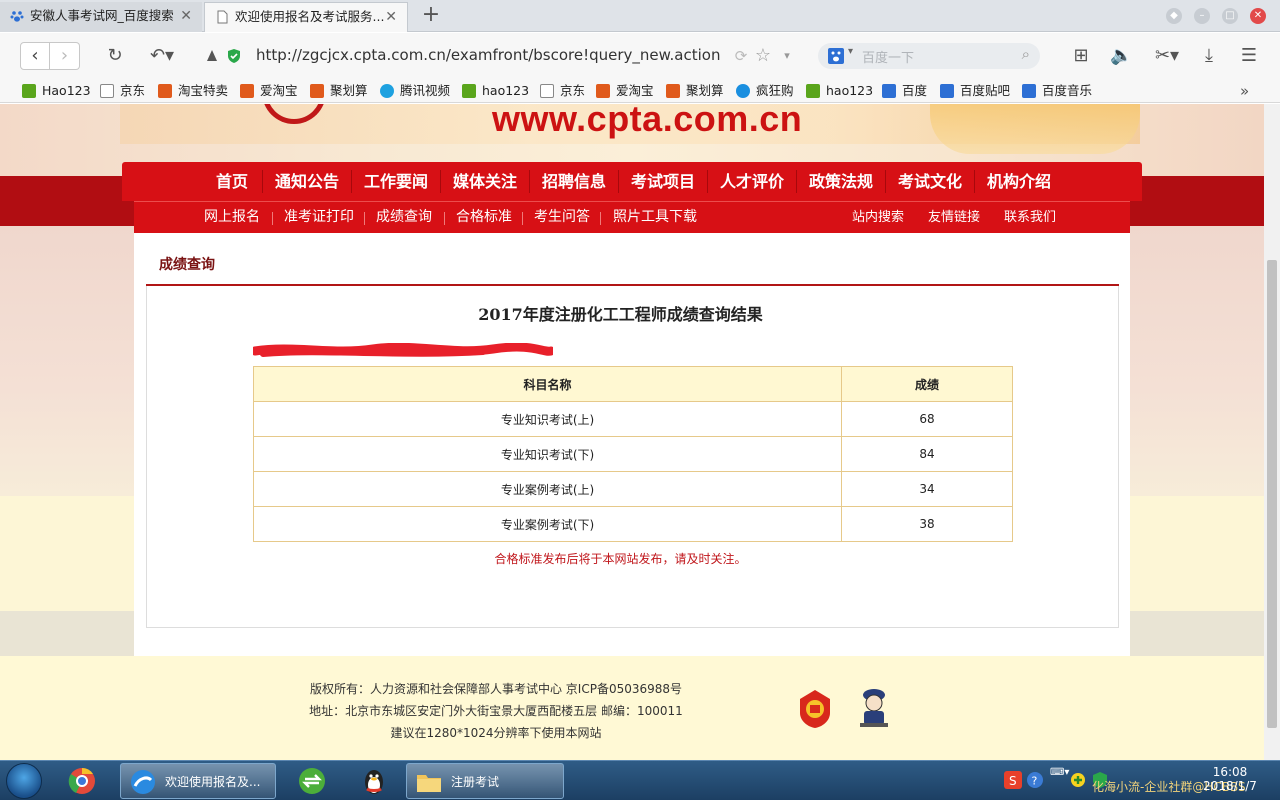 The image size is (1280, 800). I want to click on green-plus-icon, so click(1078, 780).